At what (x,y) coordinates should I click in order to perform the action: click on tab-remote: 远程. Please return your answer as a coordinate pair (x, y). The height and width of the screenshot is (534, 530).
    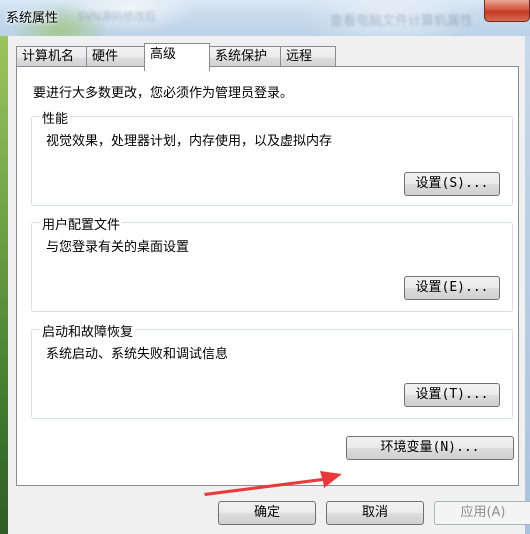
    Looking at the image, I should click on (308, 57).